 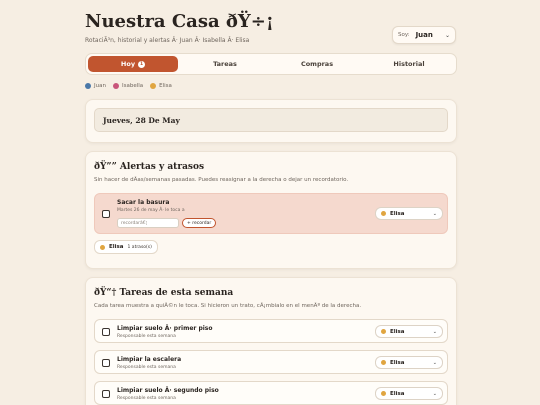 I want to click on tab-badge: 1, so click(x=142, y=64).